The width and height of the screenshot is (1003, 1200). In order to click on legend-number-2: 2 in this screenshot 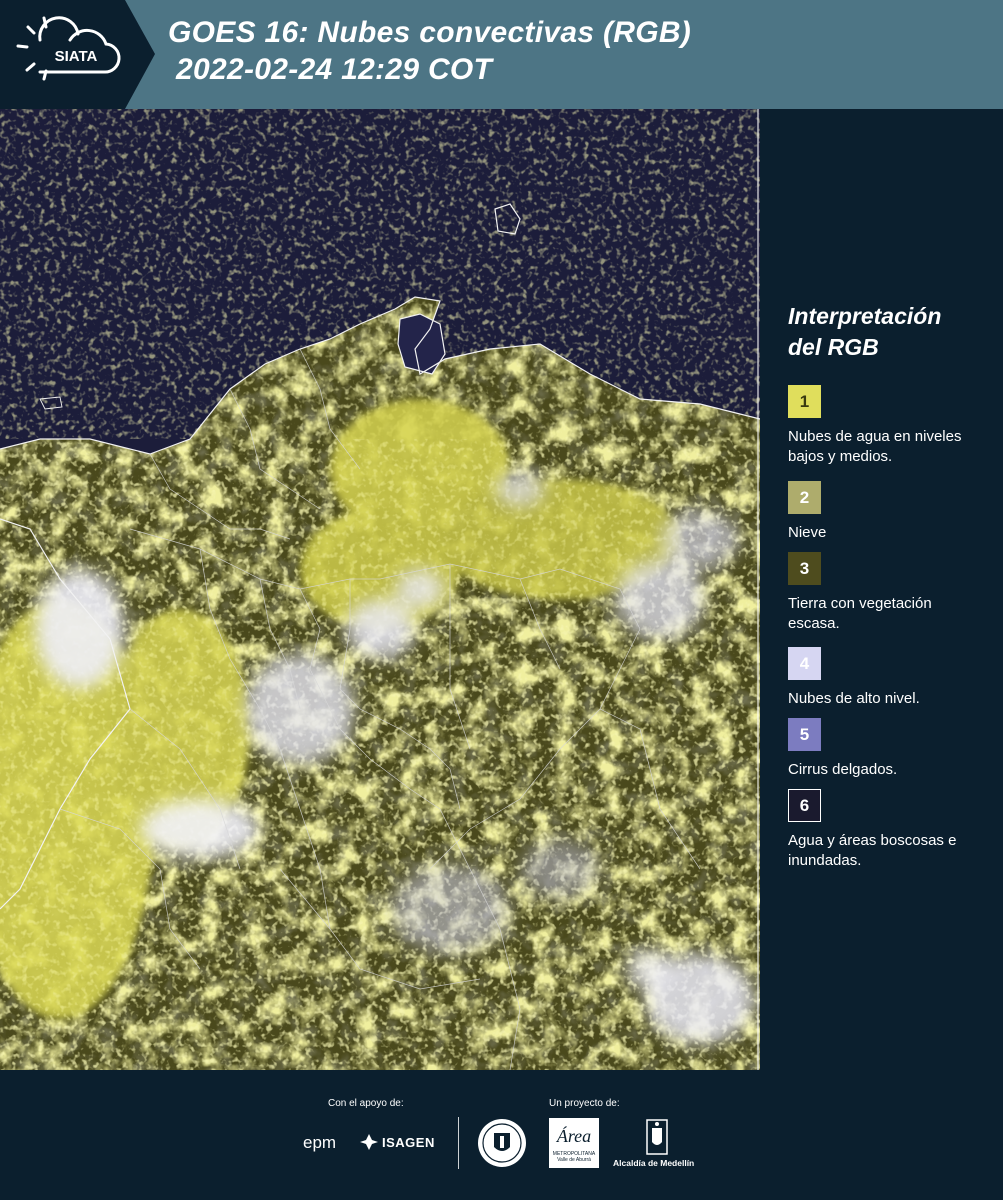, I will do `click(804, 497)`.